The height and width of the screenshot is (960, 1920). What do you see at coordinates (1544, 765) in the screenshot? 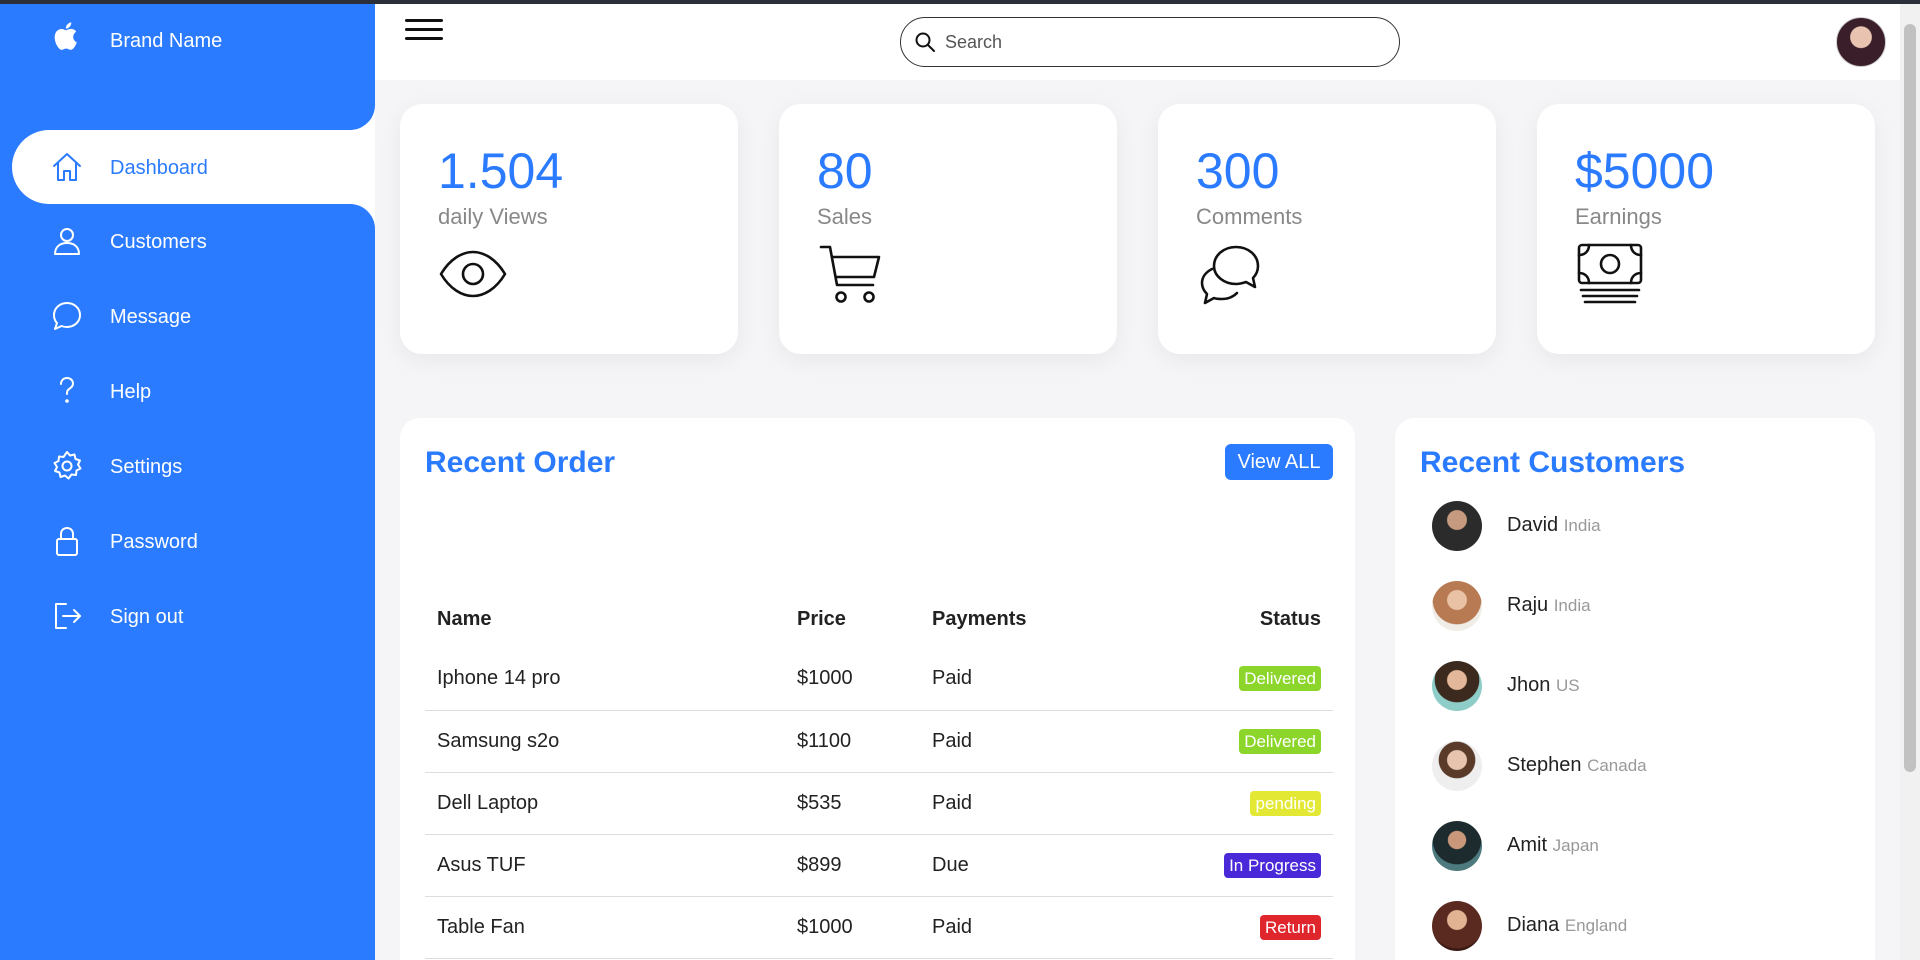
I see `customer-name: Stephen` at bounding box center [1544, 765].